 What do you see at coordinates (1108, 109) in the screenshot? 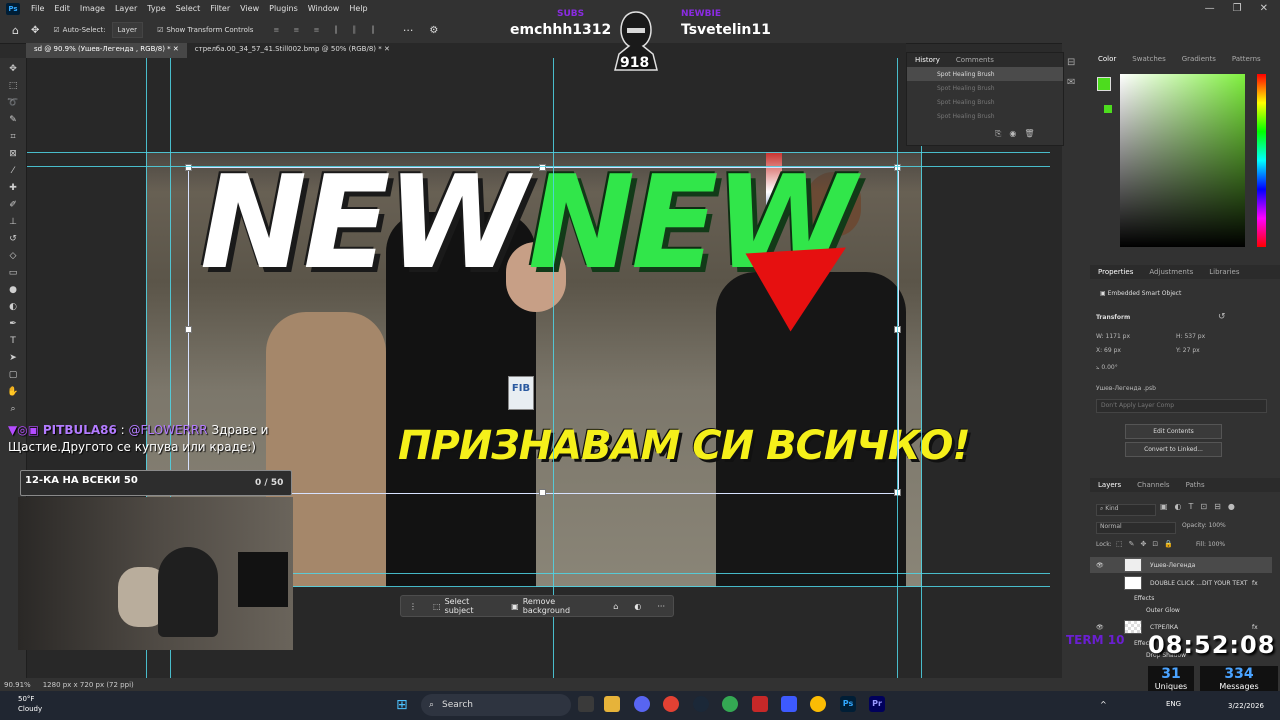
I see `web-color-swatch` at bounding box center [1108, 109].